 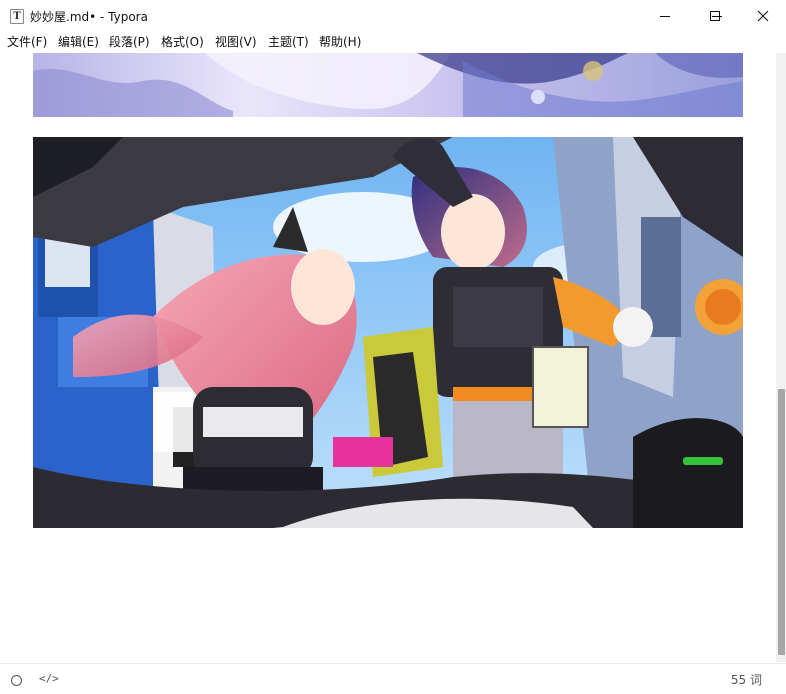 I want to click on menu-view: 视图(V), so click(x=236, y=42).